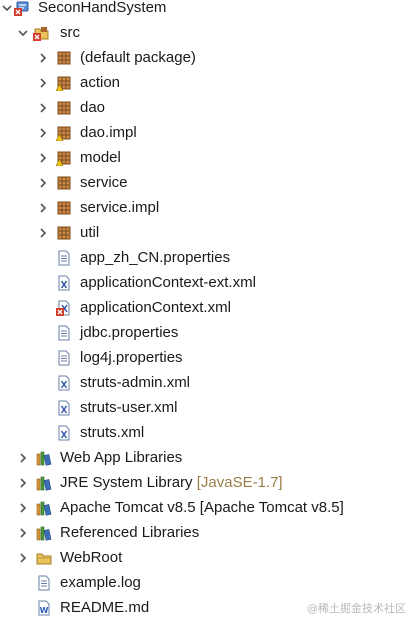  What do you see at coordinates (209, 332) in the screenshot?
I see `file-node: jdbc.properties` at bounding box center [209, 332].